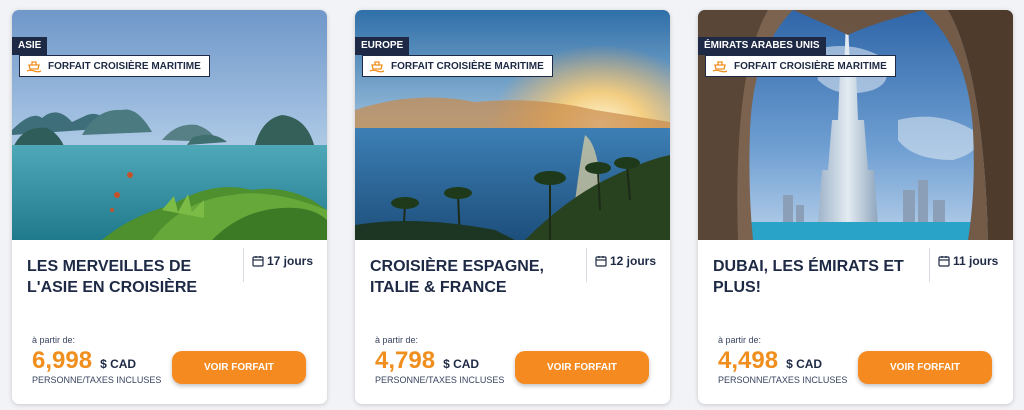 The width and height of the screenshot is (1024, 410). What do you see at coordinates (762, 46) in the screenshot?
I see `region-badge: ÉMIRATS ARABES UNIS` at bounding box center [762, 46].